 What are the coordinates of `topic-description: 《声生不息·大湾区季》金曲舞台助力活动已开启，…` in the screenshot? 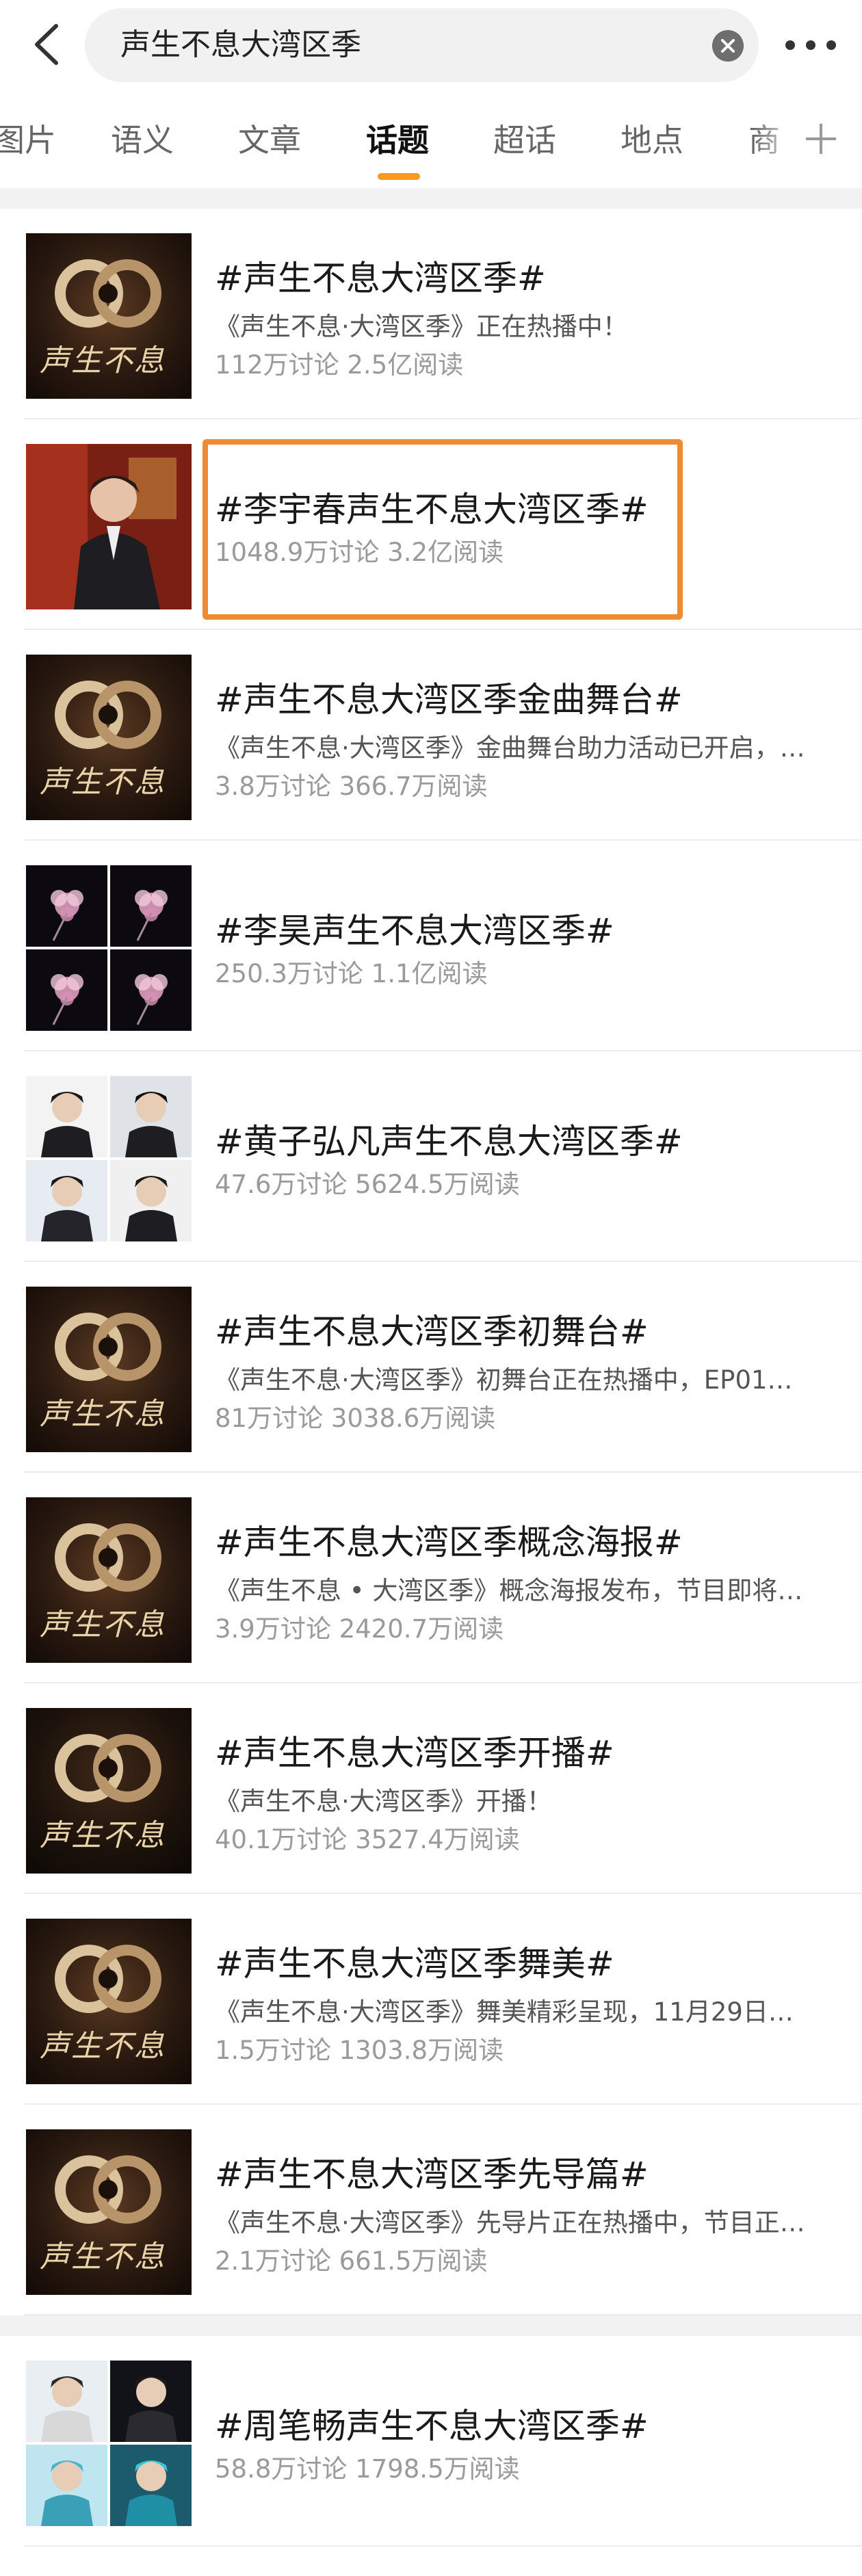 It's located at (510, 748).